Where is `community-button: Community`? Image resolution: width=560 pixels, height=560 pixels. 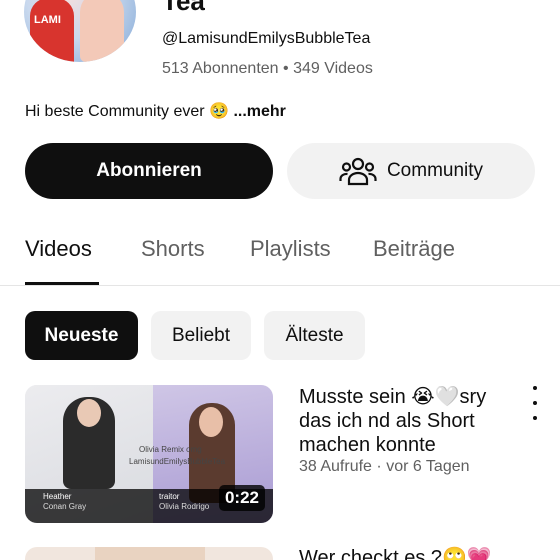 community-button: Community is located at coordinates (411, 171).